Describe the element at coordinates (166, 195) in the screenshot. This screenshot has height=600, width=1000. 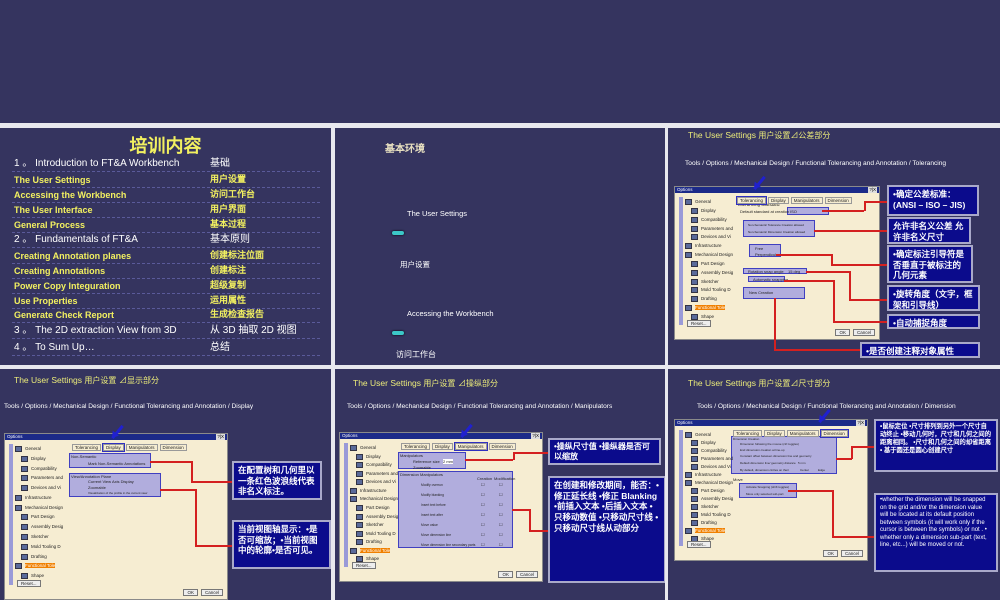
I see `toc-row: Accessing the Workbench 访问工作台` at that location.